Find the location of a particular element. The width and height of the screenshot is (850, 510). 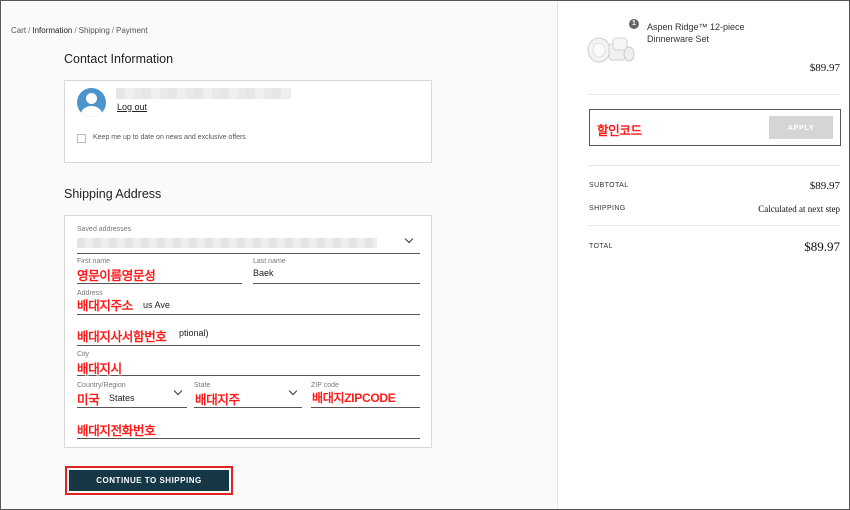

annotation-phone: 배대지전화번호 is located at coordinates (116, 431).